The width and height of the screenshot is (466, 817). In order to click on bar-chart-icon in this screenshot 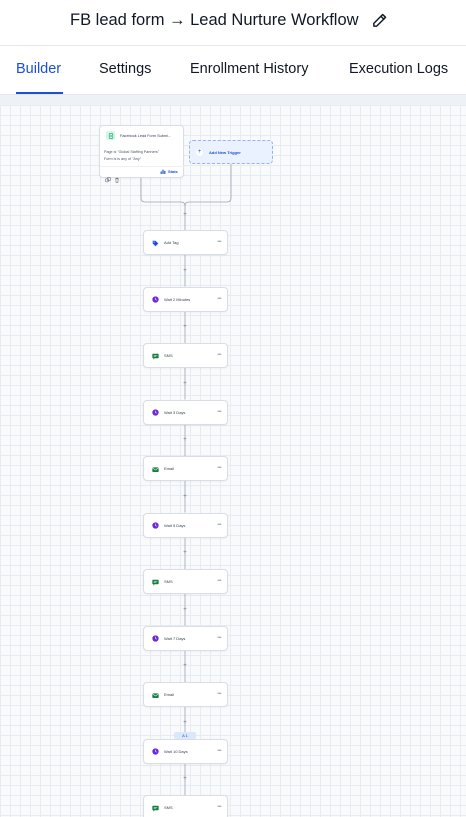, I will do `click(163, 171)`.